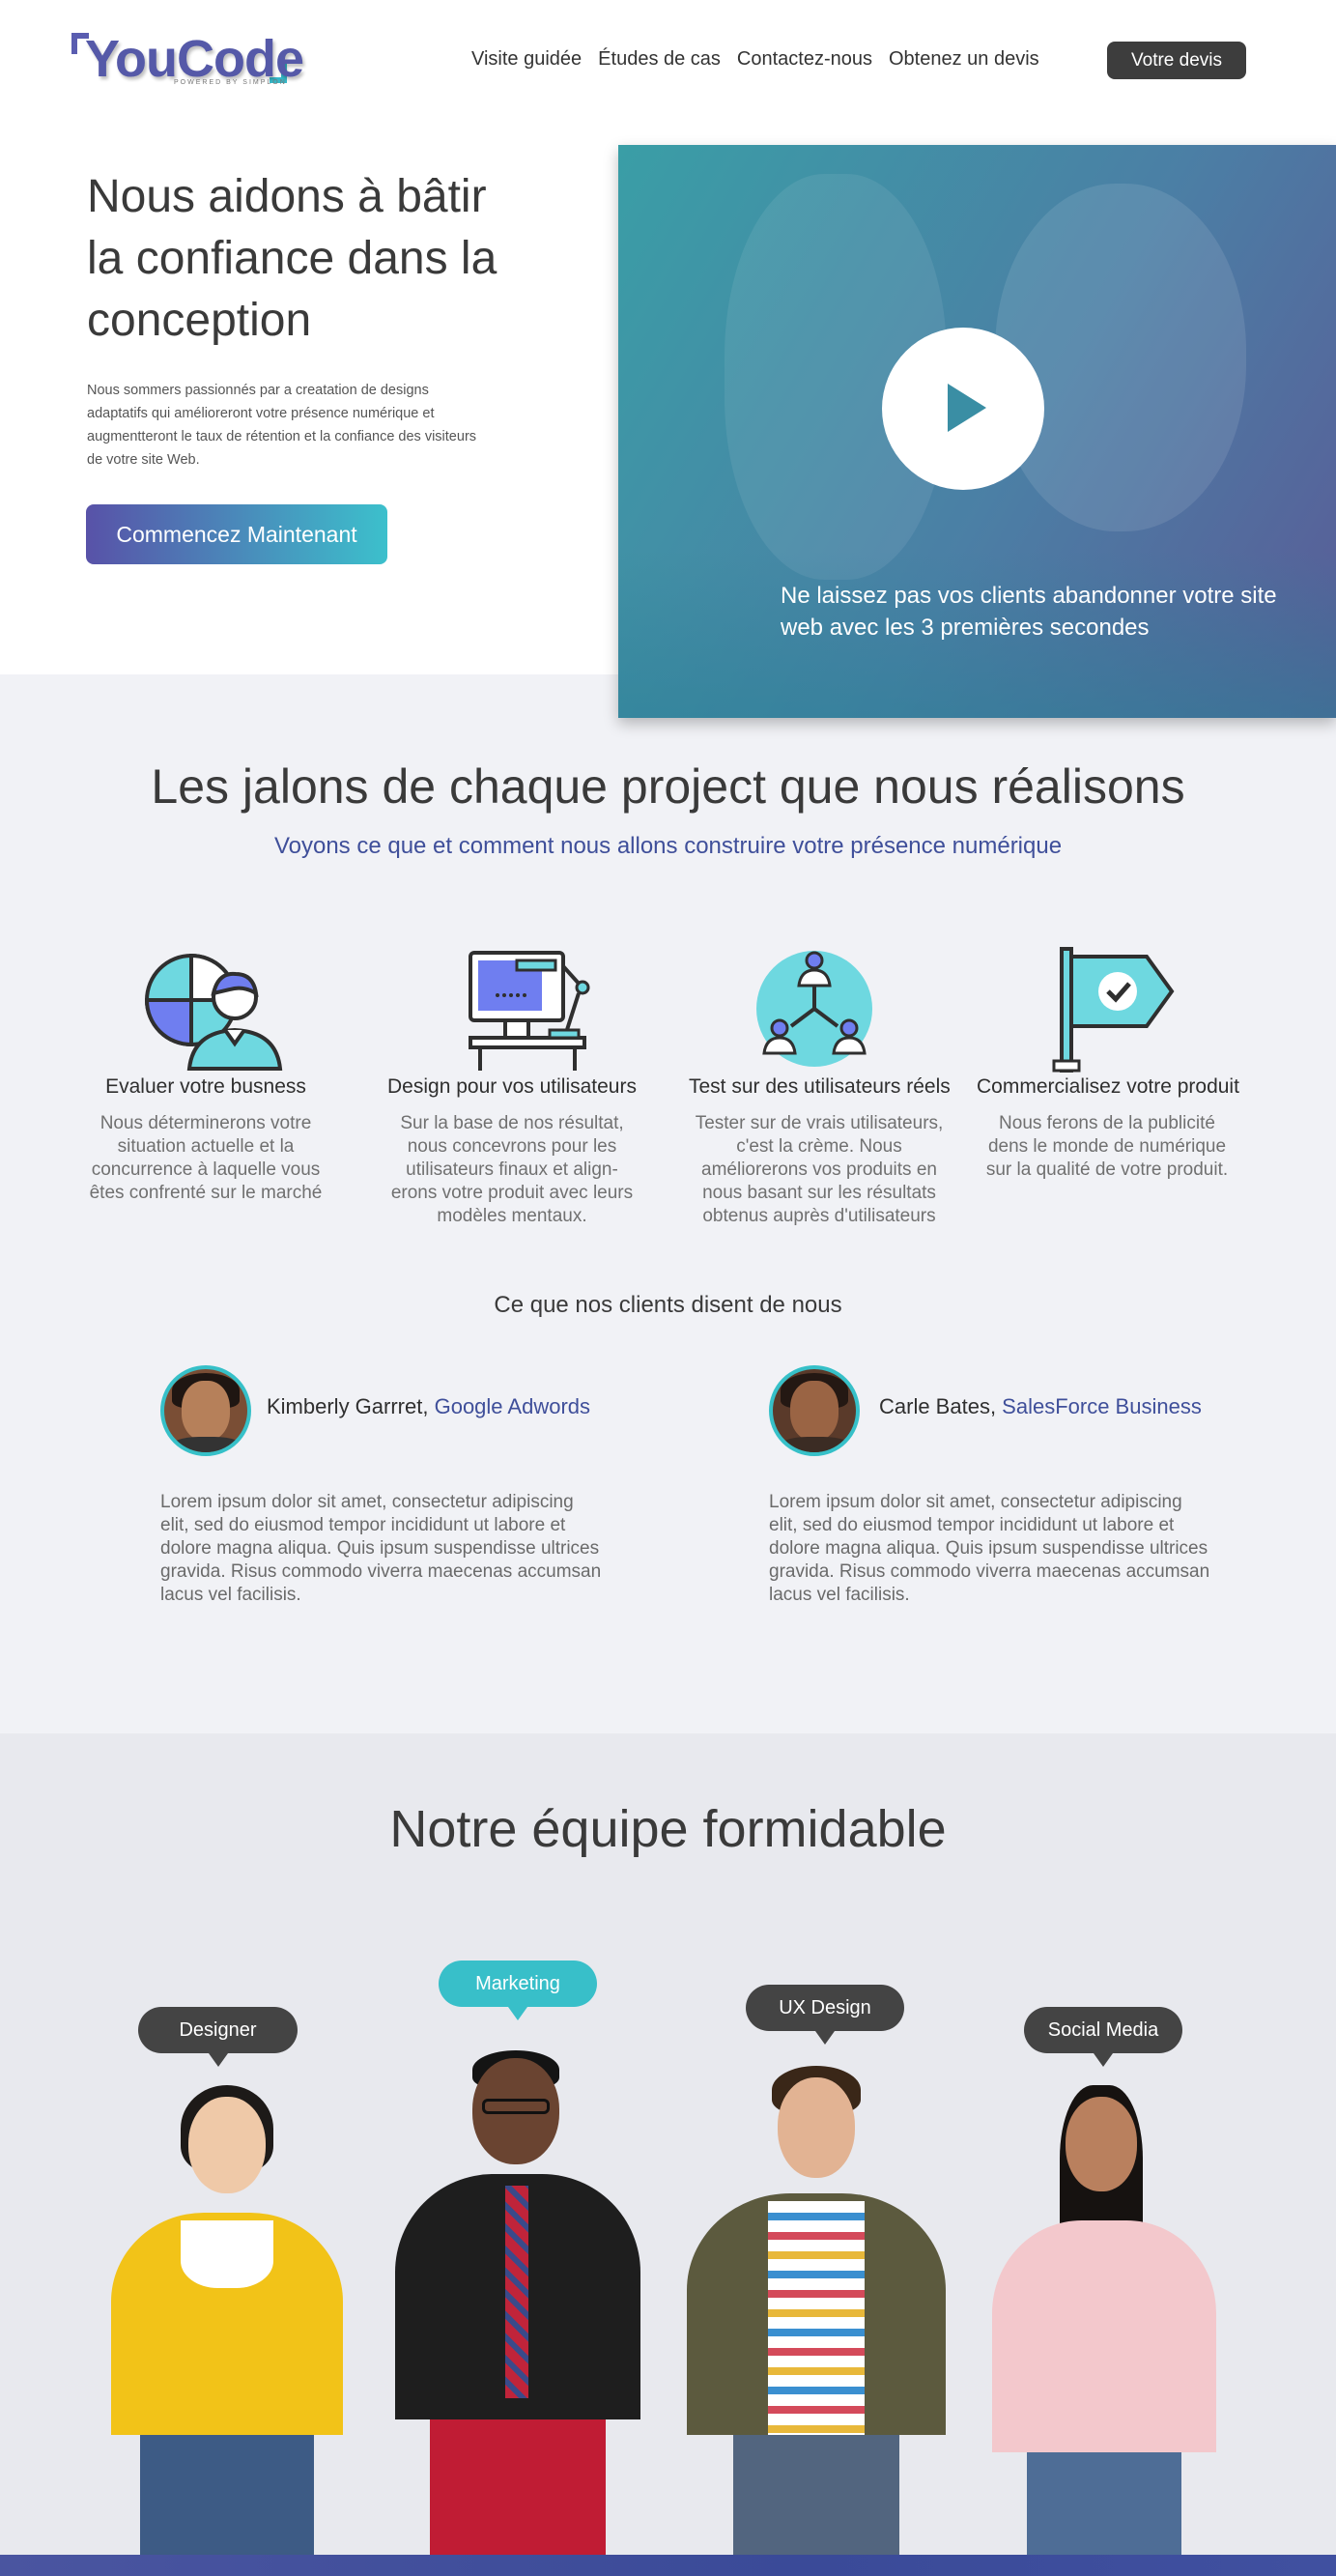 This screenshot has width=1336, height=2576. Describe the element at coordinates (512, 1406) in the screenshot. I see `author-company: Google Adwords` at that location.